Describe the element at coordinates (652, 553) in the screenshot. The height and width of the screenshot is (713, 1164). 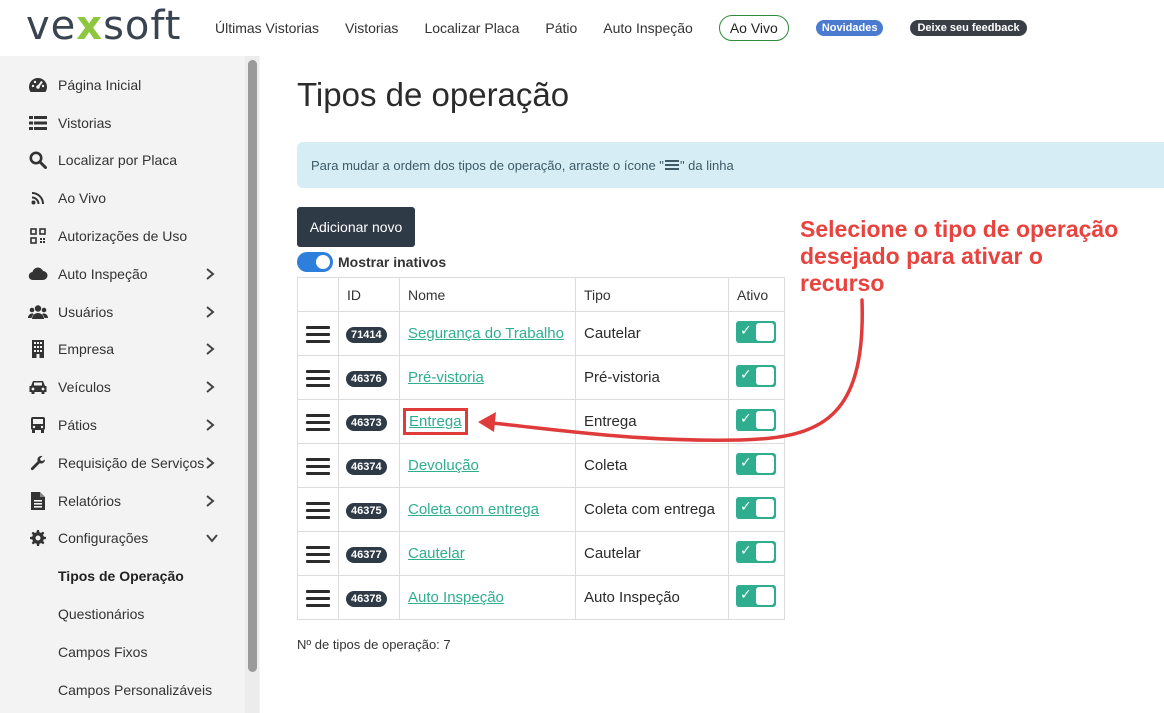
I see `operation-type: Cautelar` at that location.